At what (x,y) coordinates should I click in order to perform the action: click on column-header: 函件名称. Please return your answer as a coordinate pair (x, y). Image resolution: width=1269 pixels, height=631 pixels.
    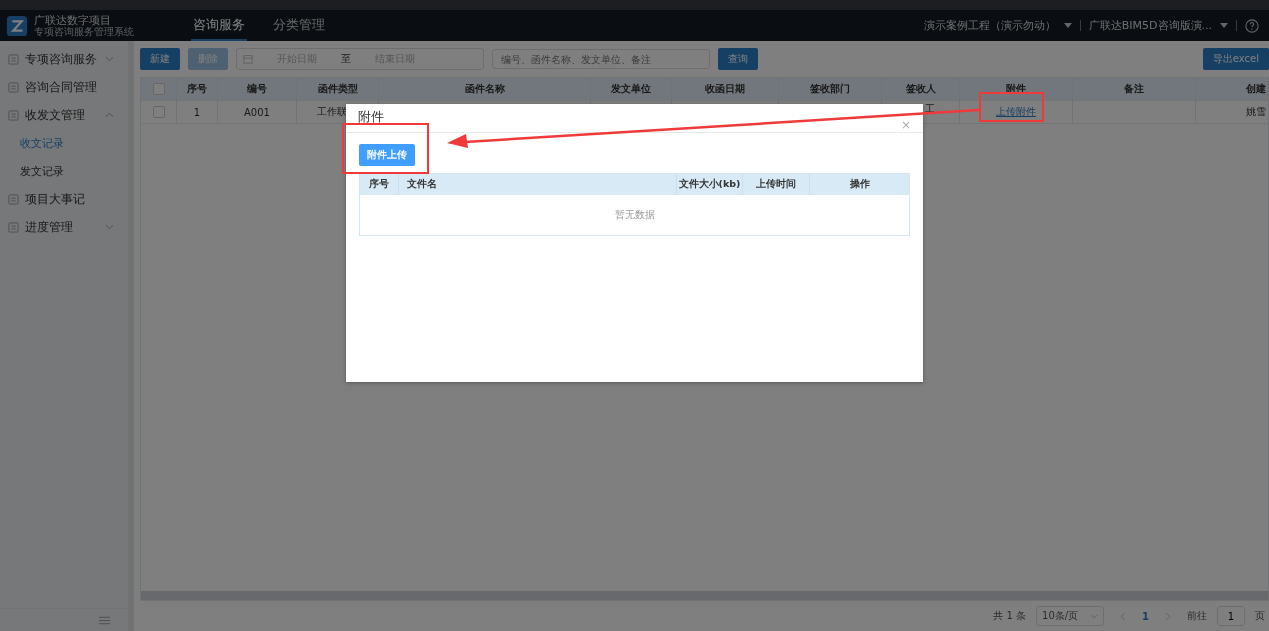
    Looking at the image, I should click on (484, 89).